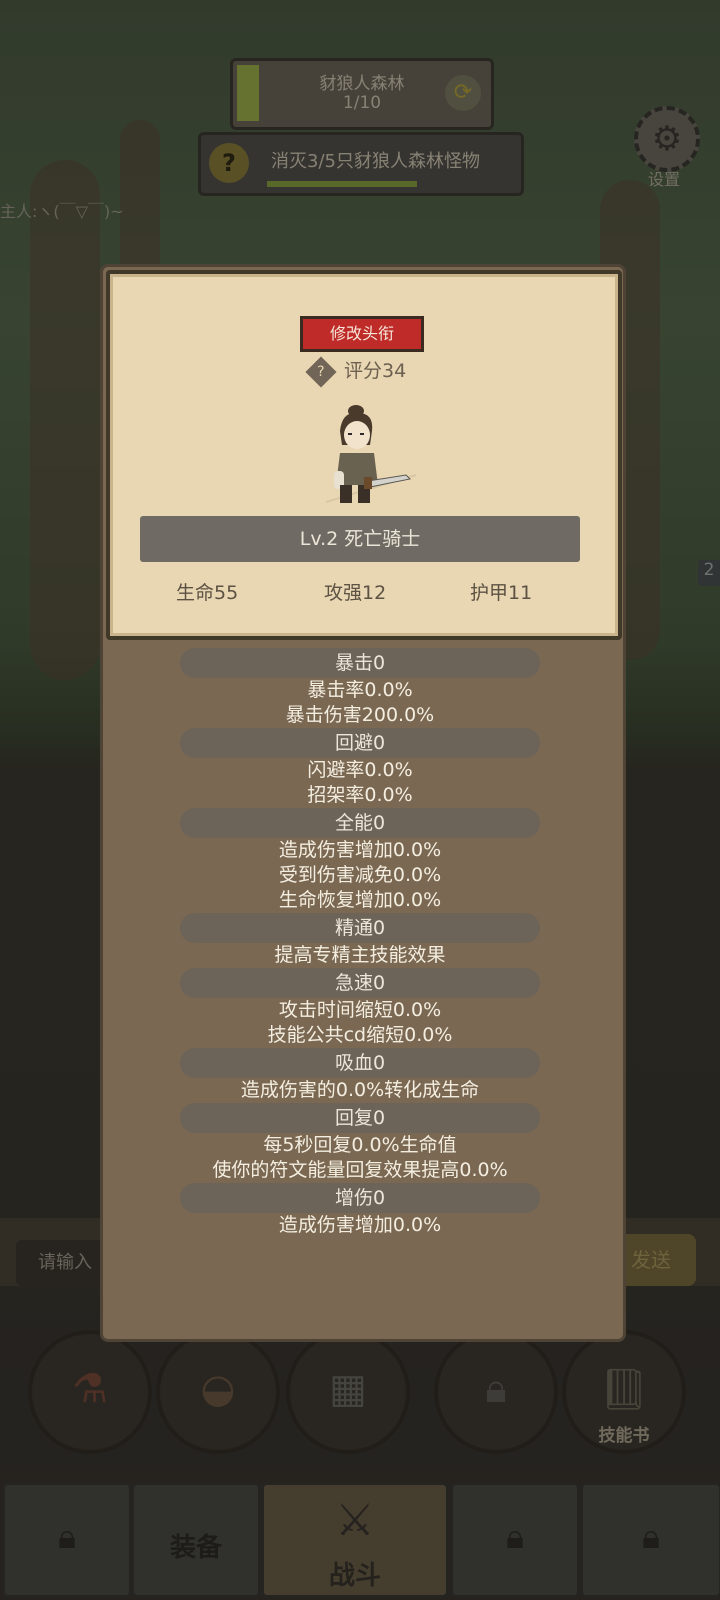  I want to click on attribute-header: 全能0, so click(360, 823).